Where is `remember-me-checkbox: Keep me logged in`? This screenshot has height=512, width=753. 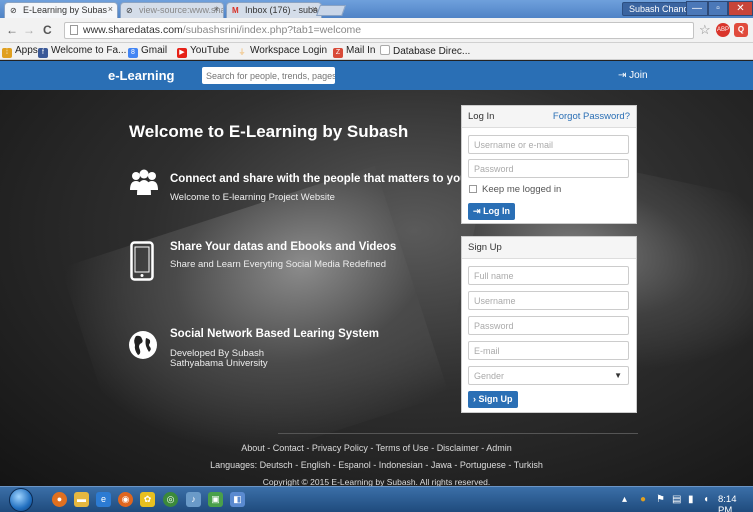 remember-me-checkbox: Keep me logged in is located at coordinates (515, 189).